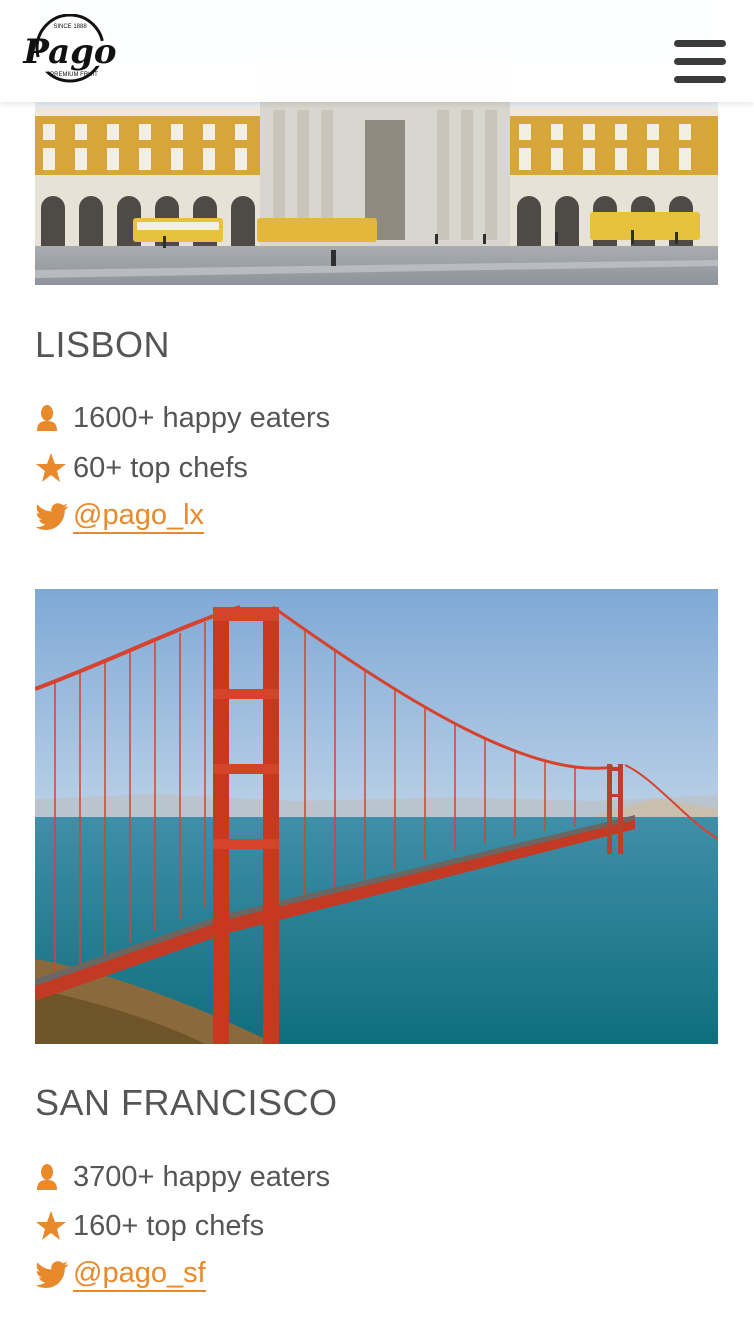  What do you see at coordinates (103, 344) in the screenshot?
I see `city-title-lisbon: LISBON` at bounding box center [103, 344].